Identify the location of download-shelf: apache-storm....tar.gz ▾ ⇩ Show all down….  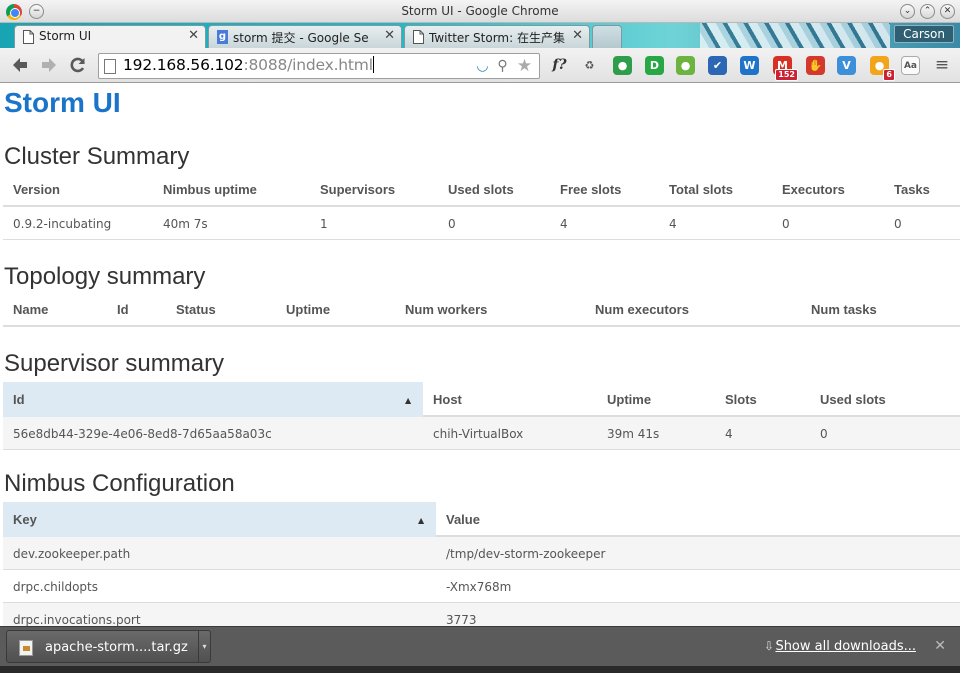
(480, 646).